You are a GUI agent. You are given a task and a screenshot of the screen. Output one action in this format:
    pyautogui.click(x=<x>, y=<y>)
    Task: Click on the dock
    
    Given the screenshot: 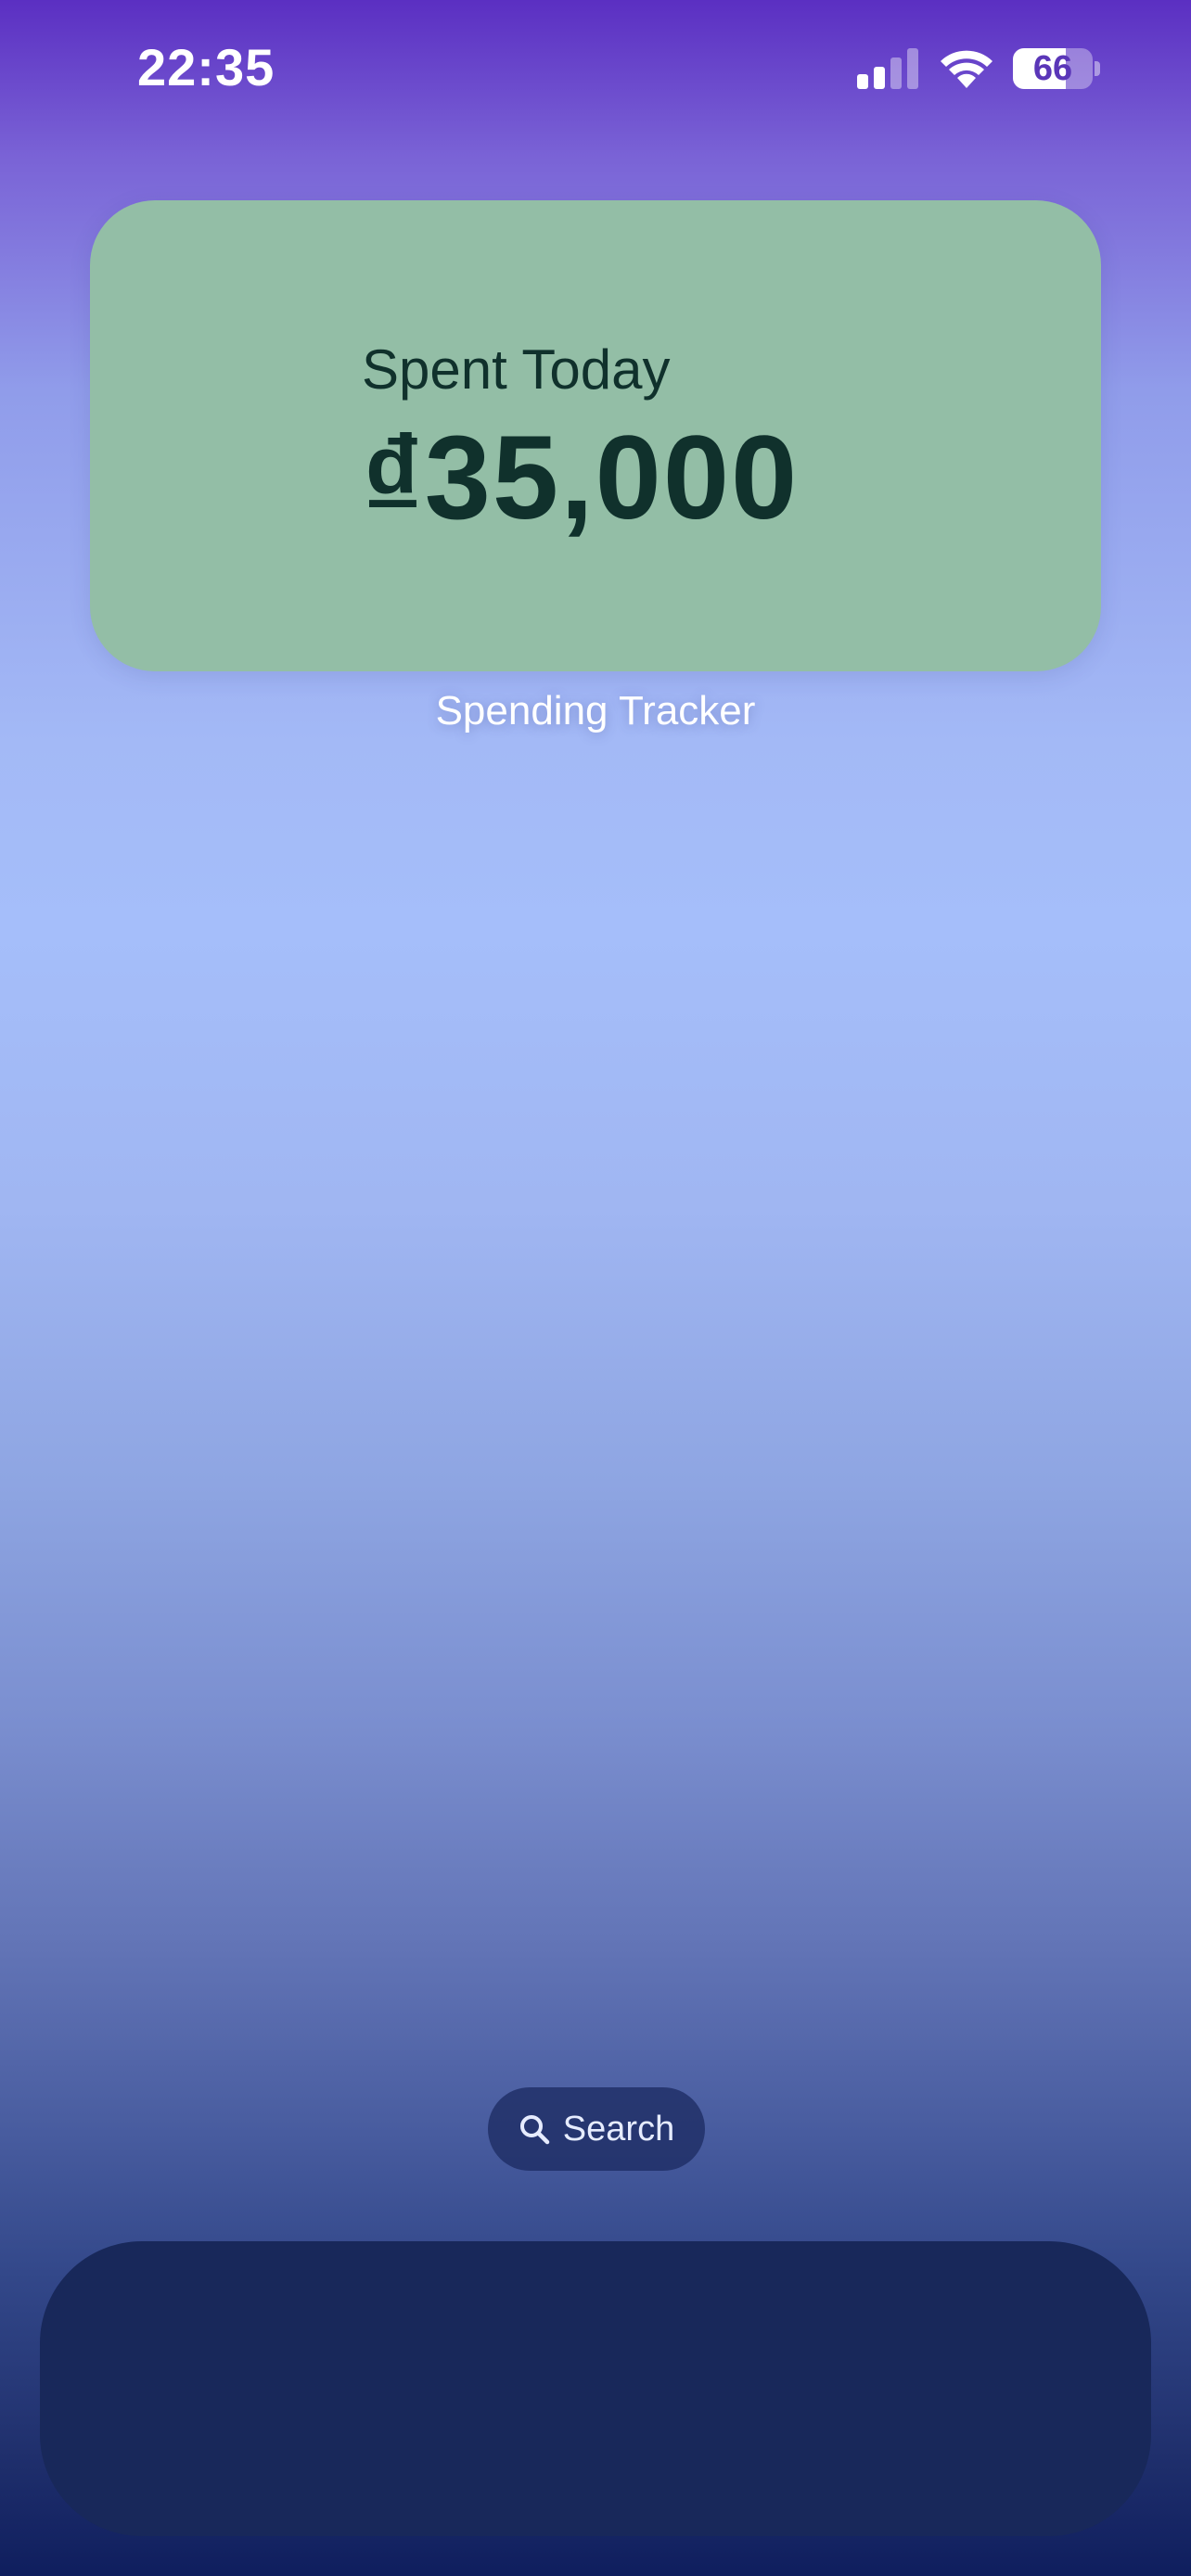 What is the action you would take?
    pyautogui.click(x=595, y=2388)
    